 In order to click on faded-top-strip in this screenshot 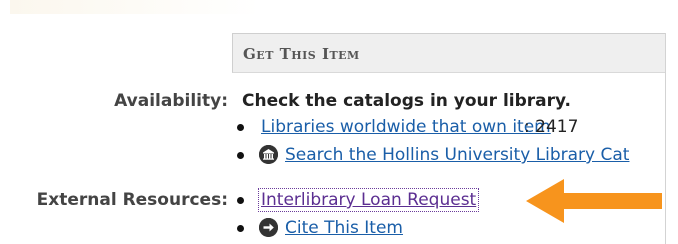, I will do `click(135, 7)`.